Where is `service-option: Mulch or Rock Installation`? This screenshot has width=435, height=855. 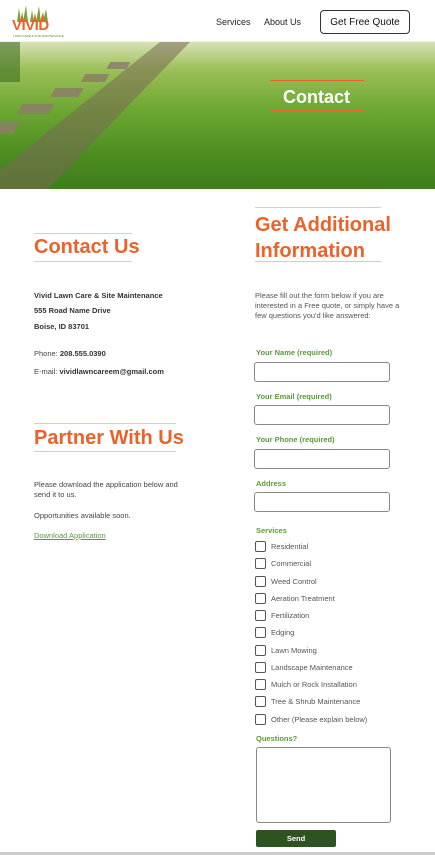 service-option: Mulch or Rock Installation is located at coordinates (306, 684).